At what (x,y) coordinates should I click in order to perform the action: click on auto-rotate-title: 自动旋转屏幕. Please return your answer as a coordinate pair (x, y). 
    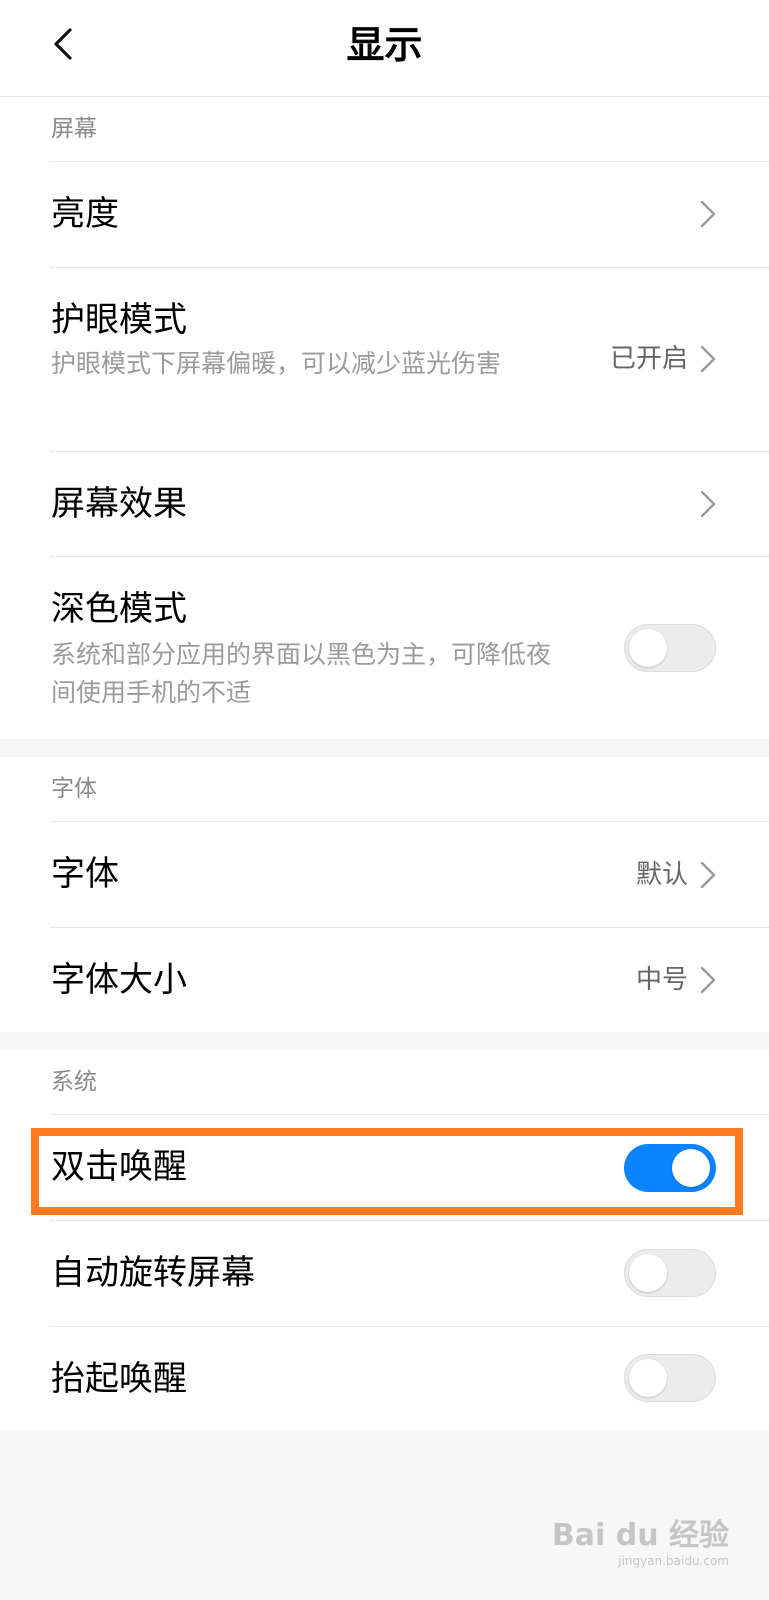
    Looking at the image, I should click on (153, 1273).